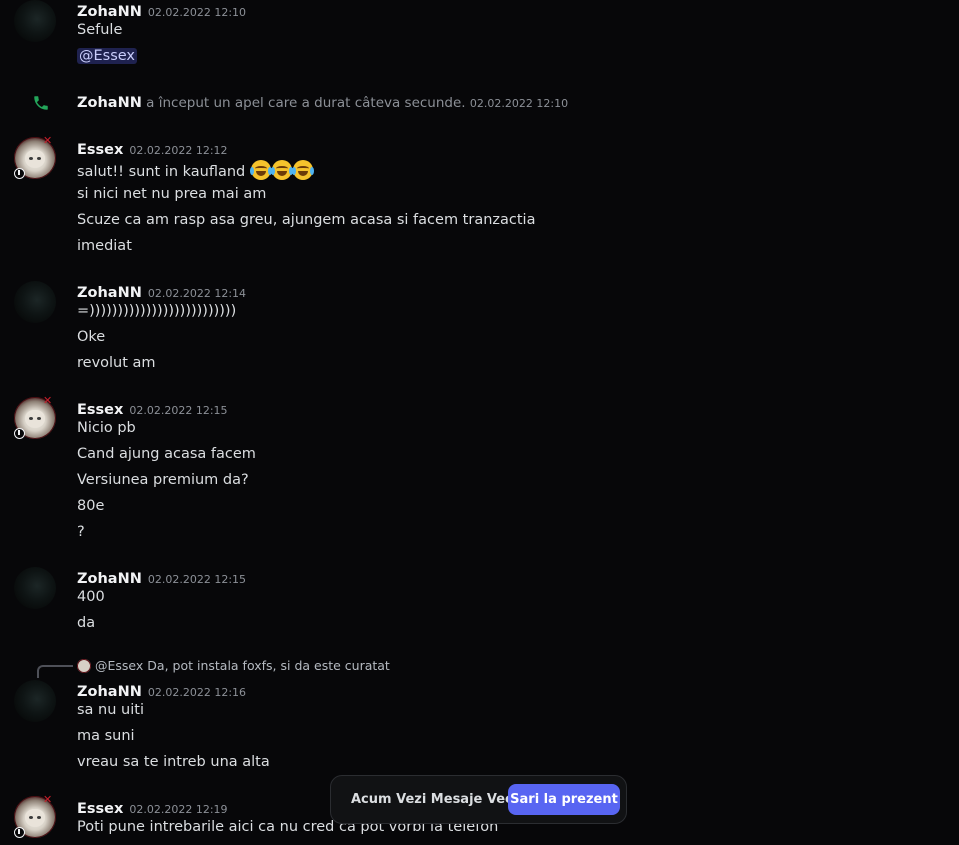 The width and height of the screenshot is (959, 845). What do you see at coordinates (119, 665) in the screenshot?
I see `reply-author: @Essex` at bounding box center [119, 665].